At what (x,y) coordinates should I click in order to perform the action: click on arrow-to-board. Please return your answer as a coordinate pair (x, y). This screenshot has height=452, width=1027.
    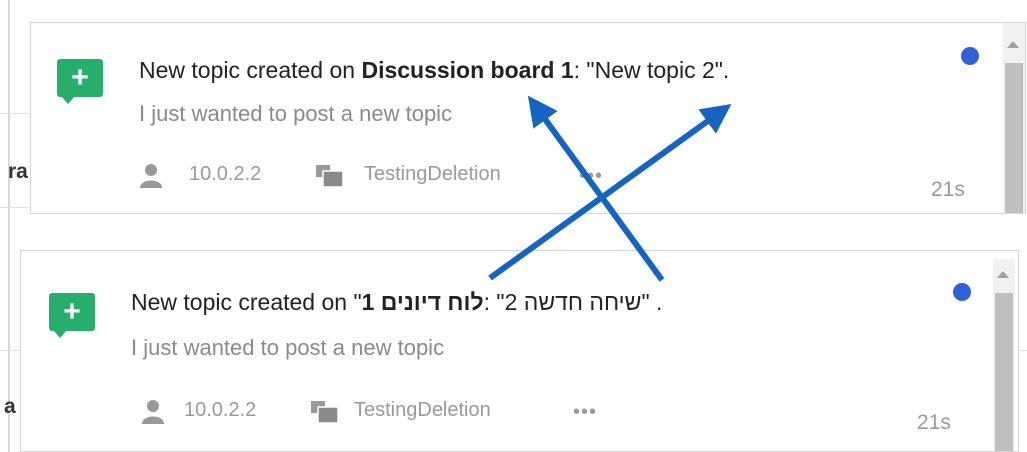
    Looking at the image, I should click on (596, 188).